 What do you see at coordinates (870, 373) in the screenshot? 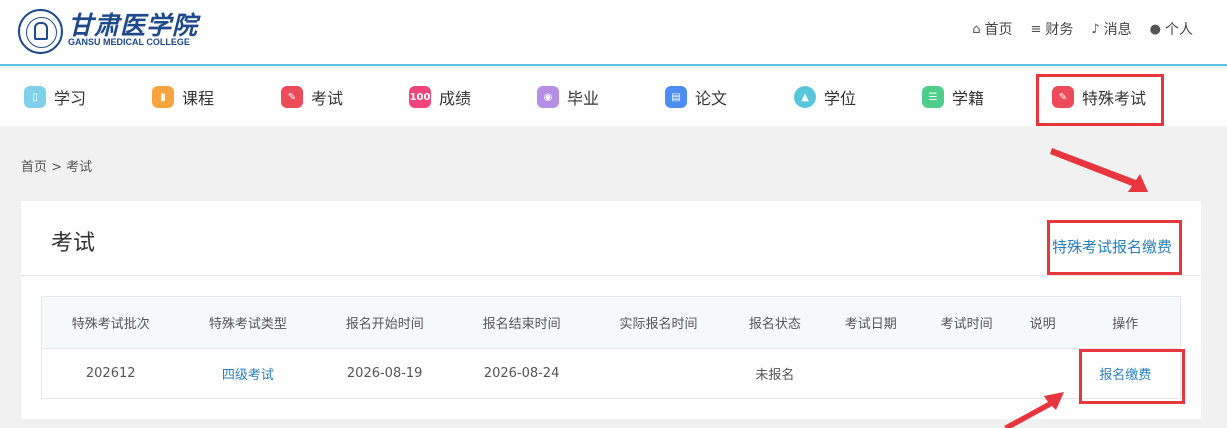
I see `cell-exam-date` at bounding box center [870, 373].